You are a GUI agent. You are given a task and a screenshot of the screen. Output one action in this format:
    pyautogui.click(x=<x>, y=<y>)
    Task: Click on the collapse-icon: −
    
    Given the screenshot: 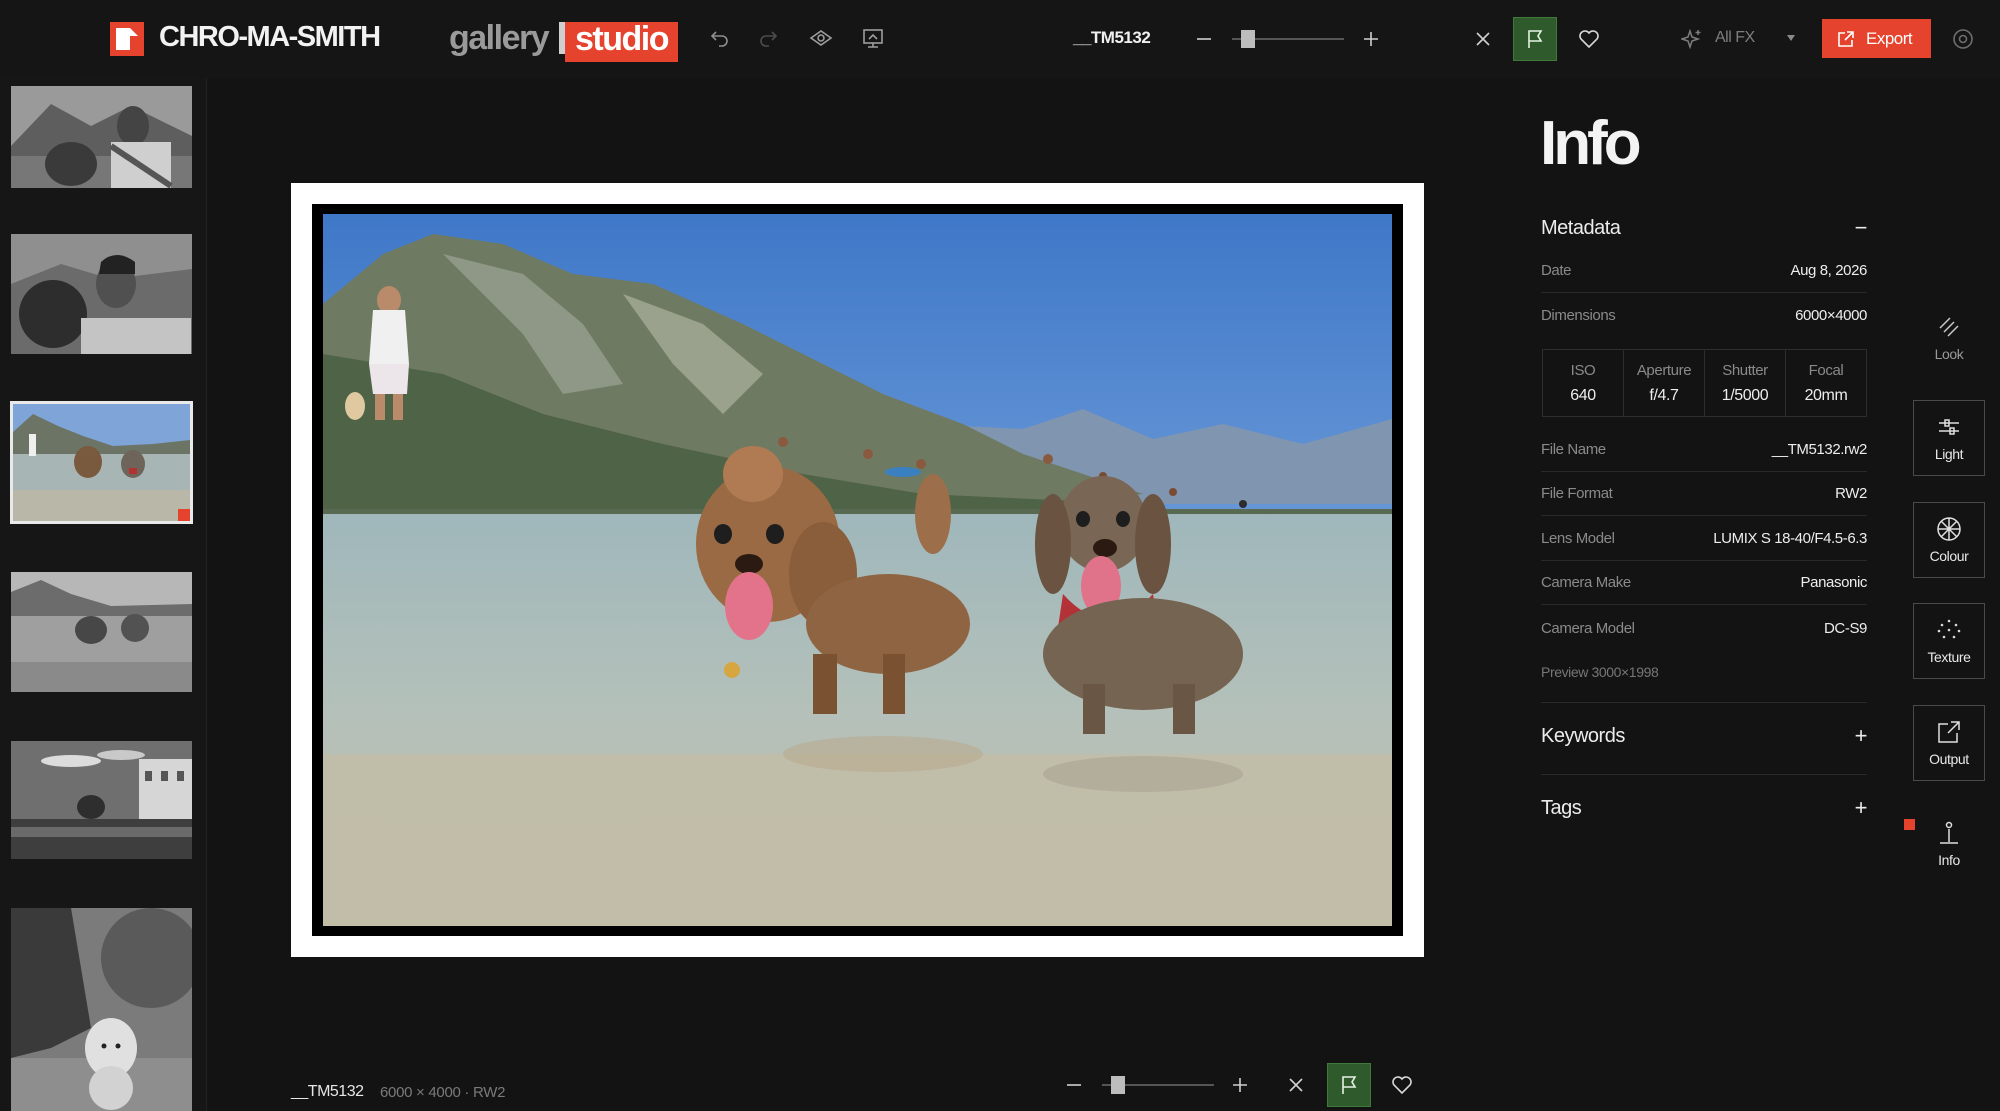 What is the action you would take?
    pyautogui.click(x=1861, y=228)
    